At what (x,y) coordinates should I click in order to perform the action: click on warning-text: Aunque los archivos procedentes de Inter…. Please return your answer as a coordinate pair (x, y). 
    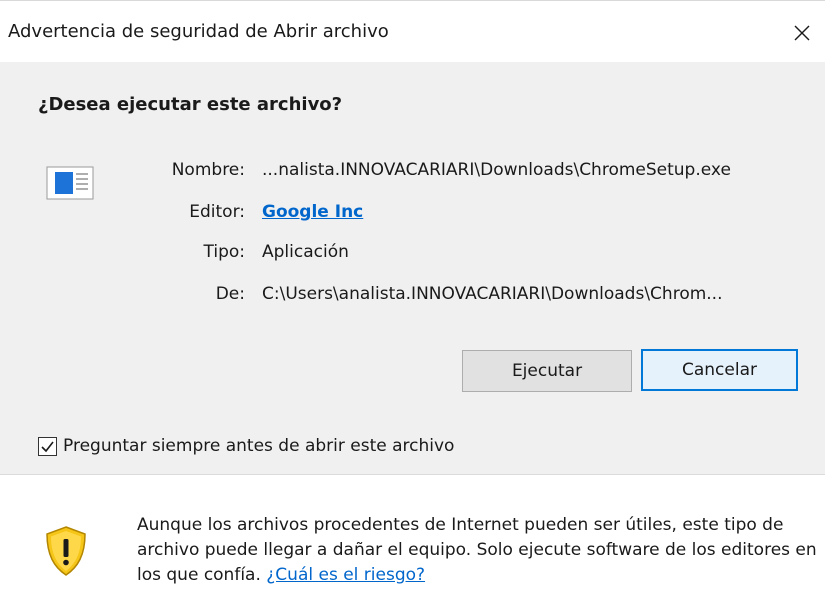
    Looking at the image, I should click on (477, 550).